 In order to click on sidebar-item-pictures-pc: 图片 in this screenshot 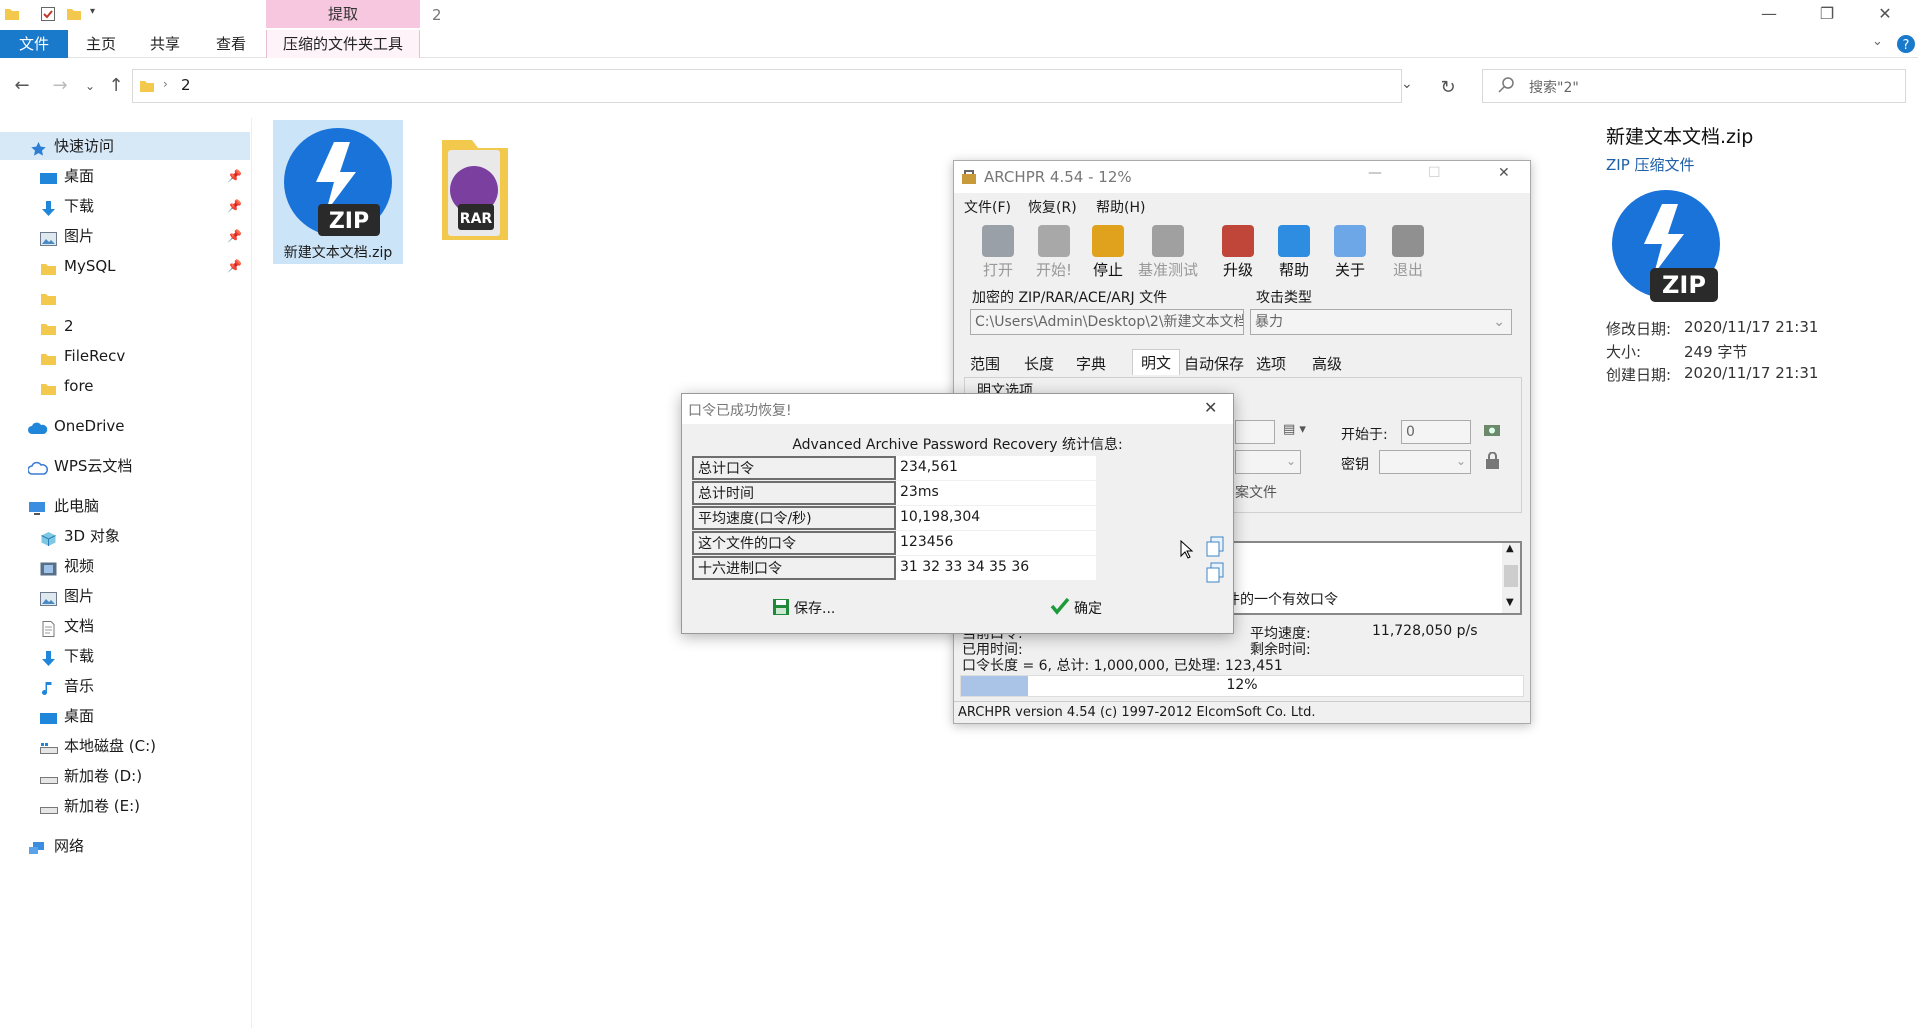, I will do `click(125, 596)`.